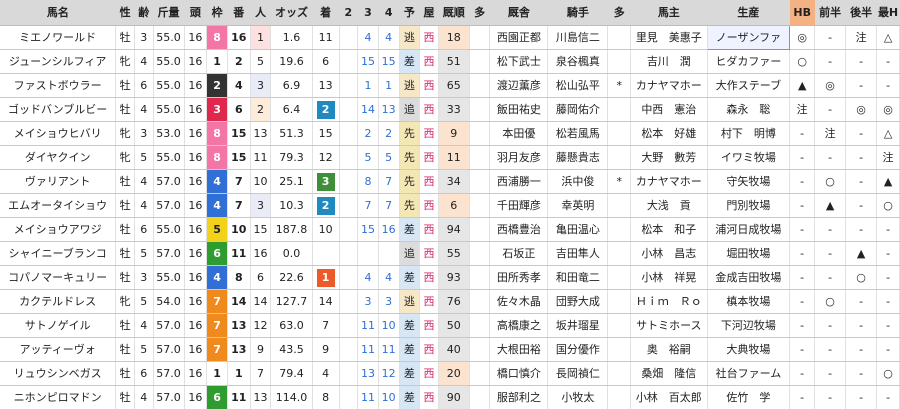 This screenshot has height=409, width=900. I want to click on column-header: 3, so click(368, 13).